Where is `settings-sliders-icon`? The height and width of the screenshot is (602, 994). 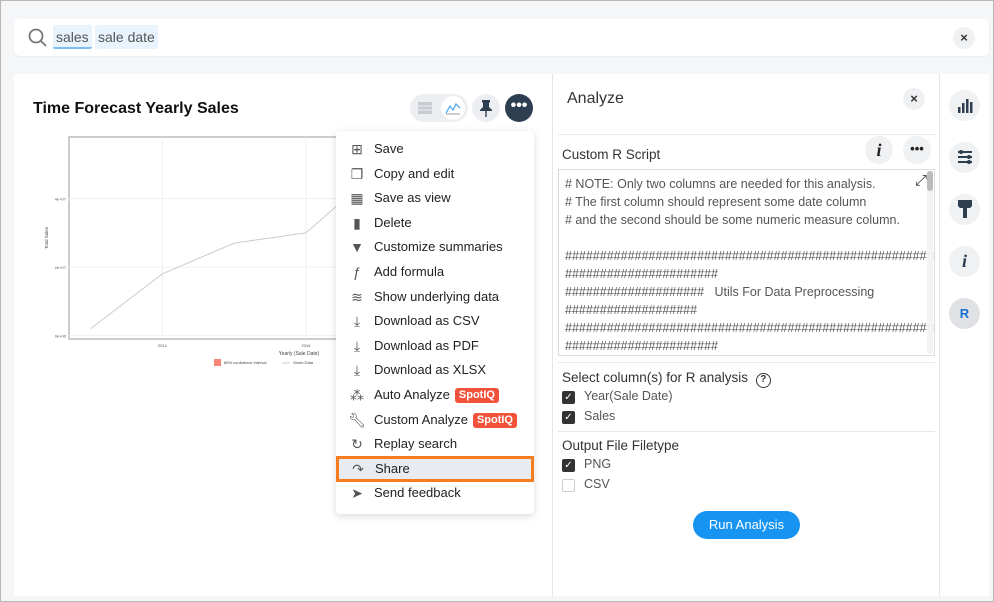 settings-sliders-icon is located at coordinates (964, 157).